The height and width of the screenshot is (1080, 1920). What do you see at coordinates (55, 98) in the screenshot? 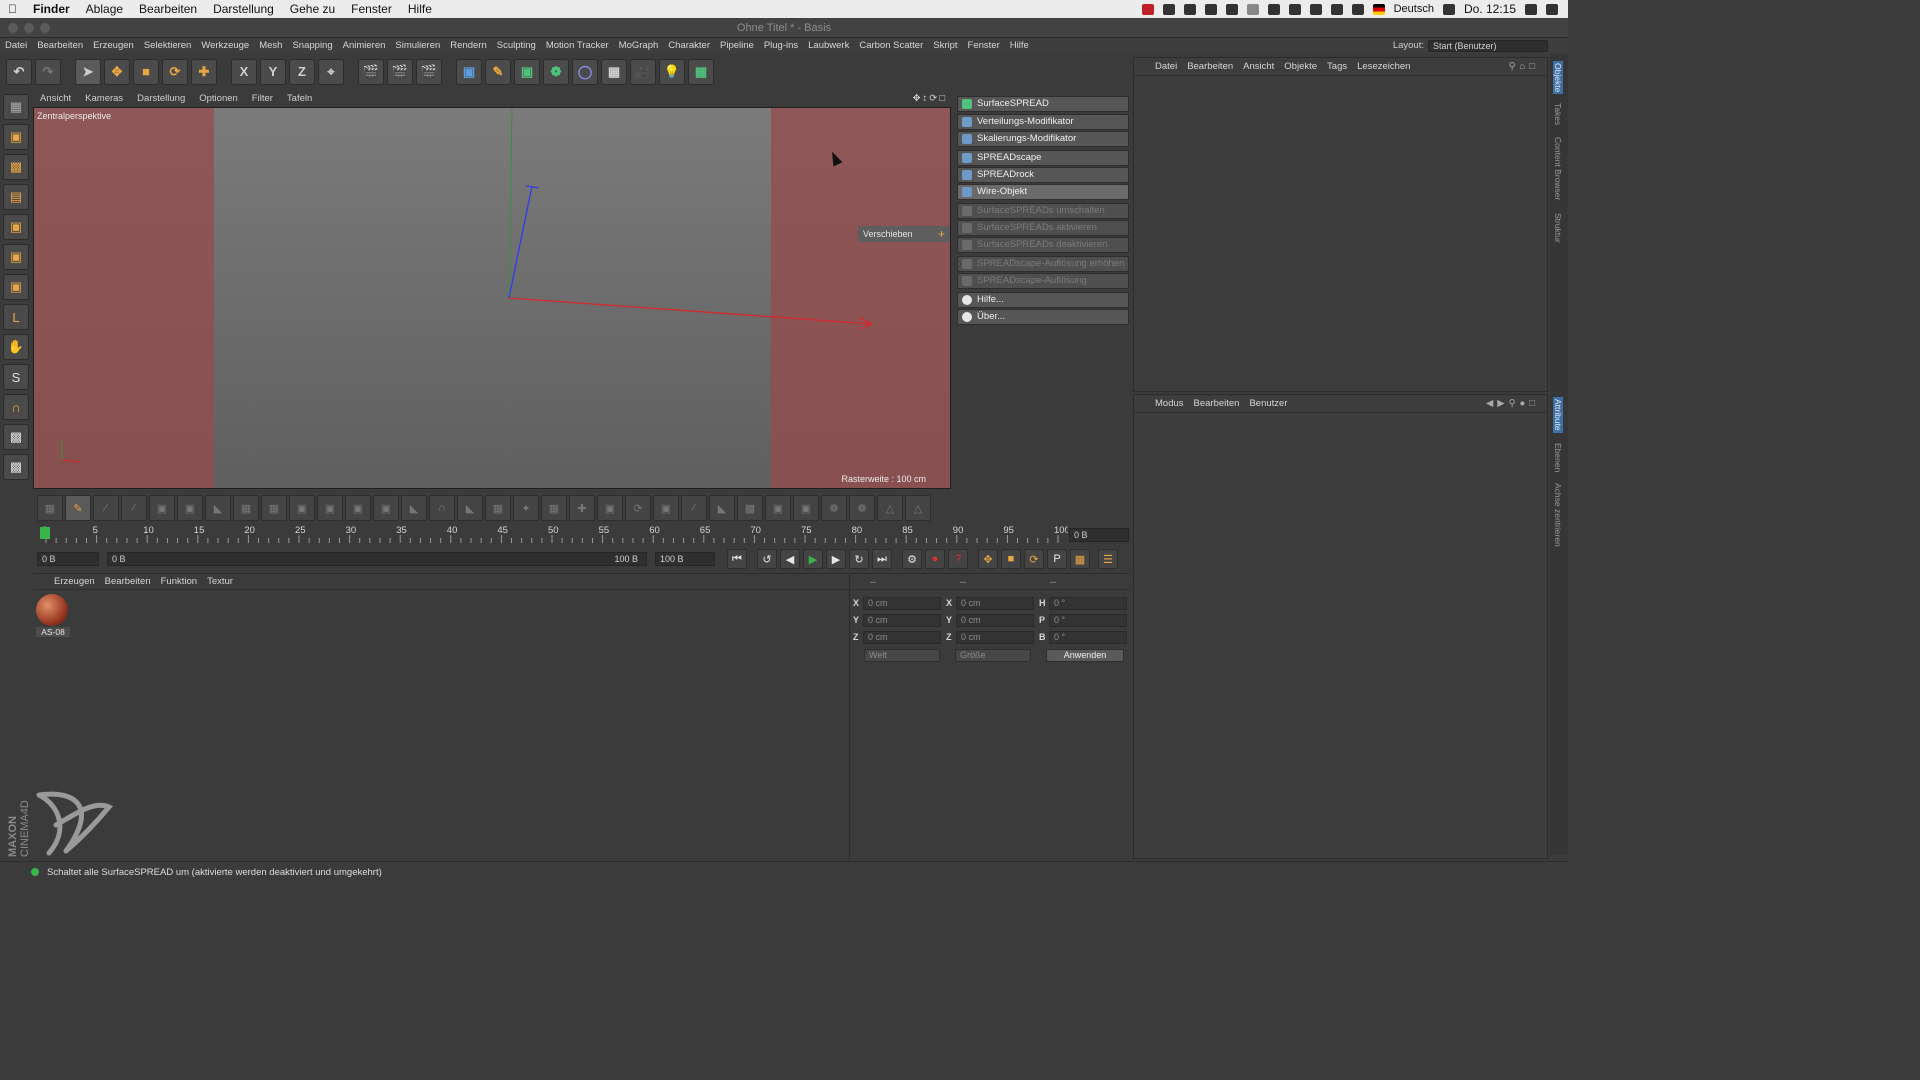
I see `viewport-menu-ansicht: Ansicht` at bounding box center [55, 98].